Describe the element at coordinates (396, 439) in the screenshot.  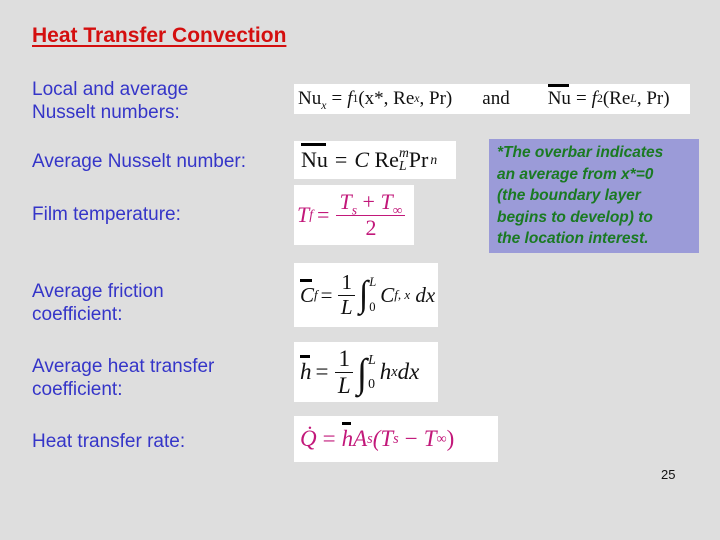
I see `formula-heat-transfer-rate: Q̇ = hAs (T s − T ∞)` at that location.